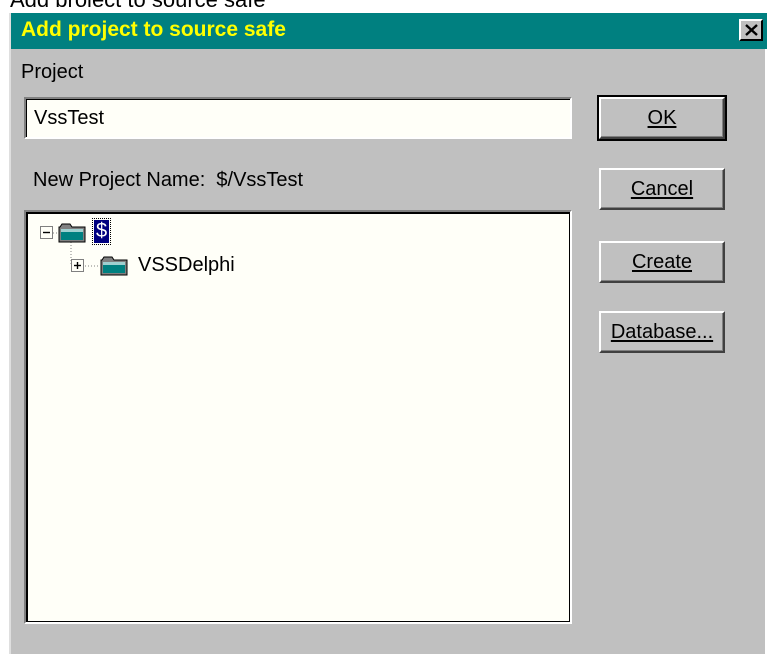 The width and height of the screenshot is (768, 654). I want to click on tree-node-root-label: $, so click(101, 231).